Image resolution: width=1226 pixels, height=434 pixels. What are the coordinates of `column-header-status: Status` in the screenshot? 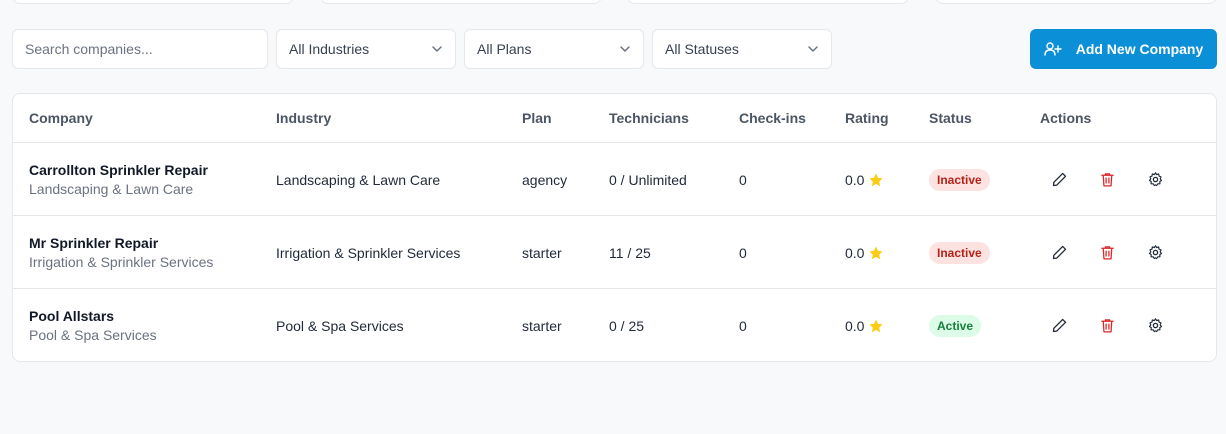 It's located at (950, 118).